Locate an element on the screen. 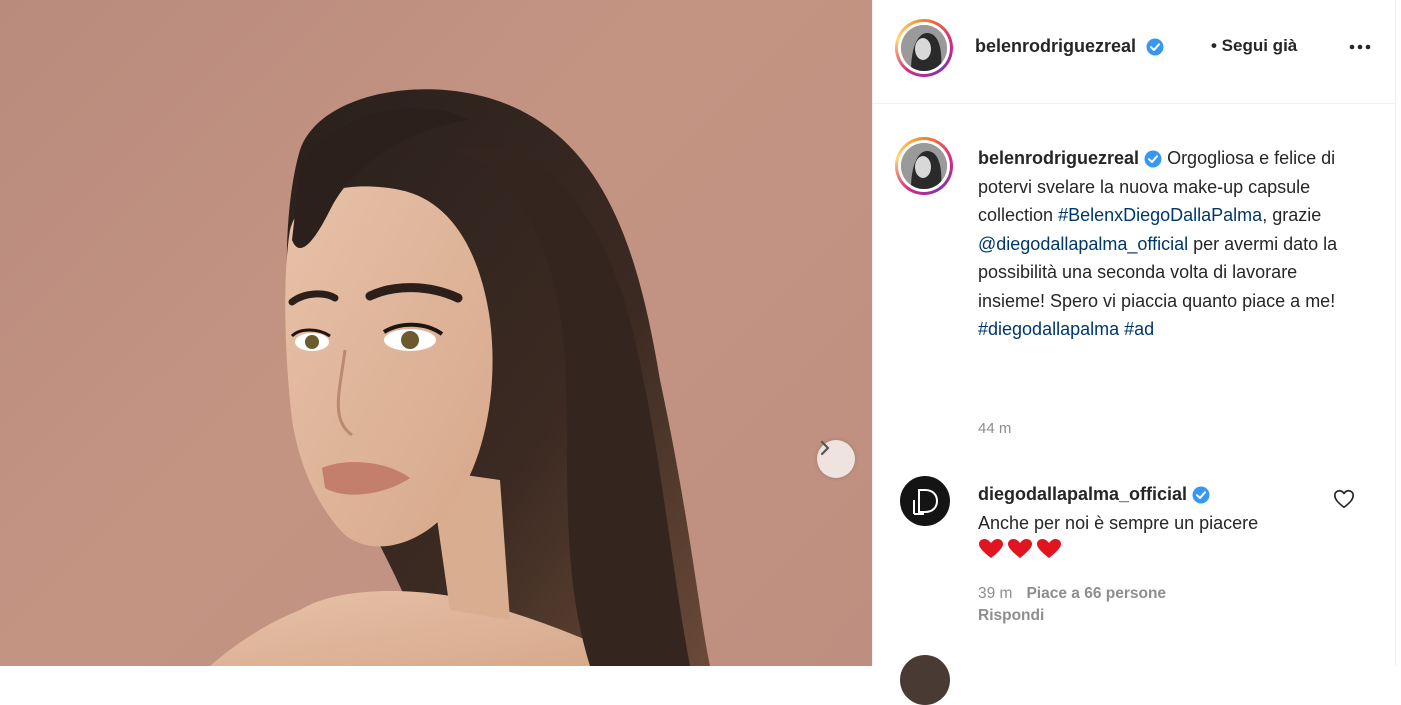 Image resolution: width=1401 pixels, height=705 pixels. next-image-button is located at coordinates (836, 459).